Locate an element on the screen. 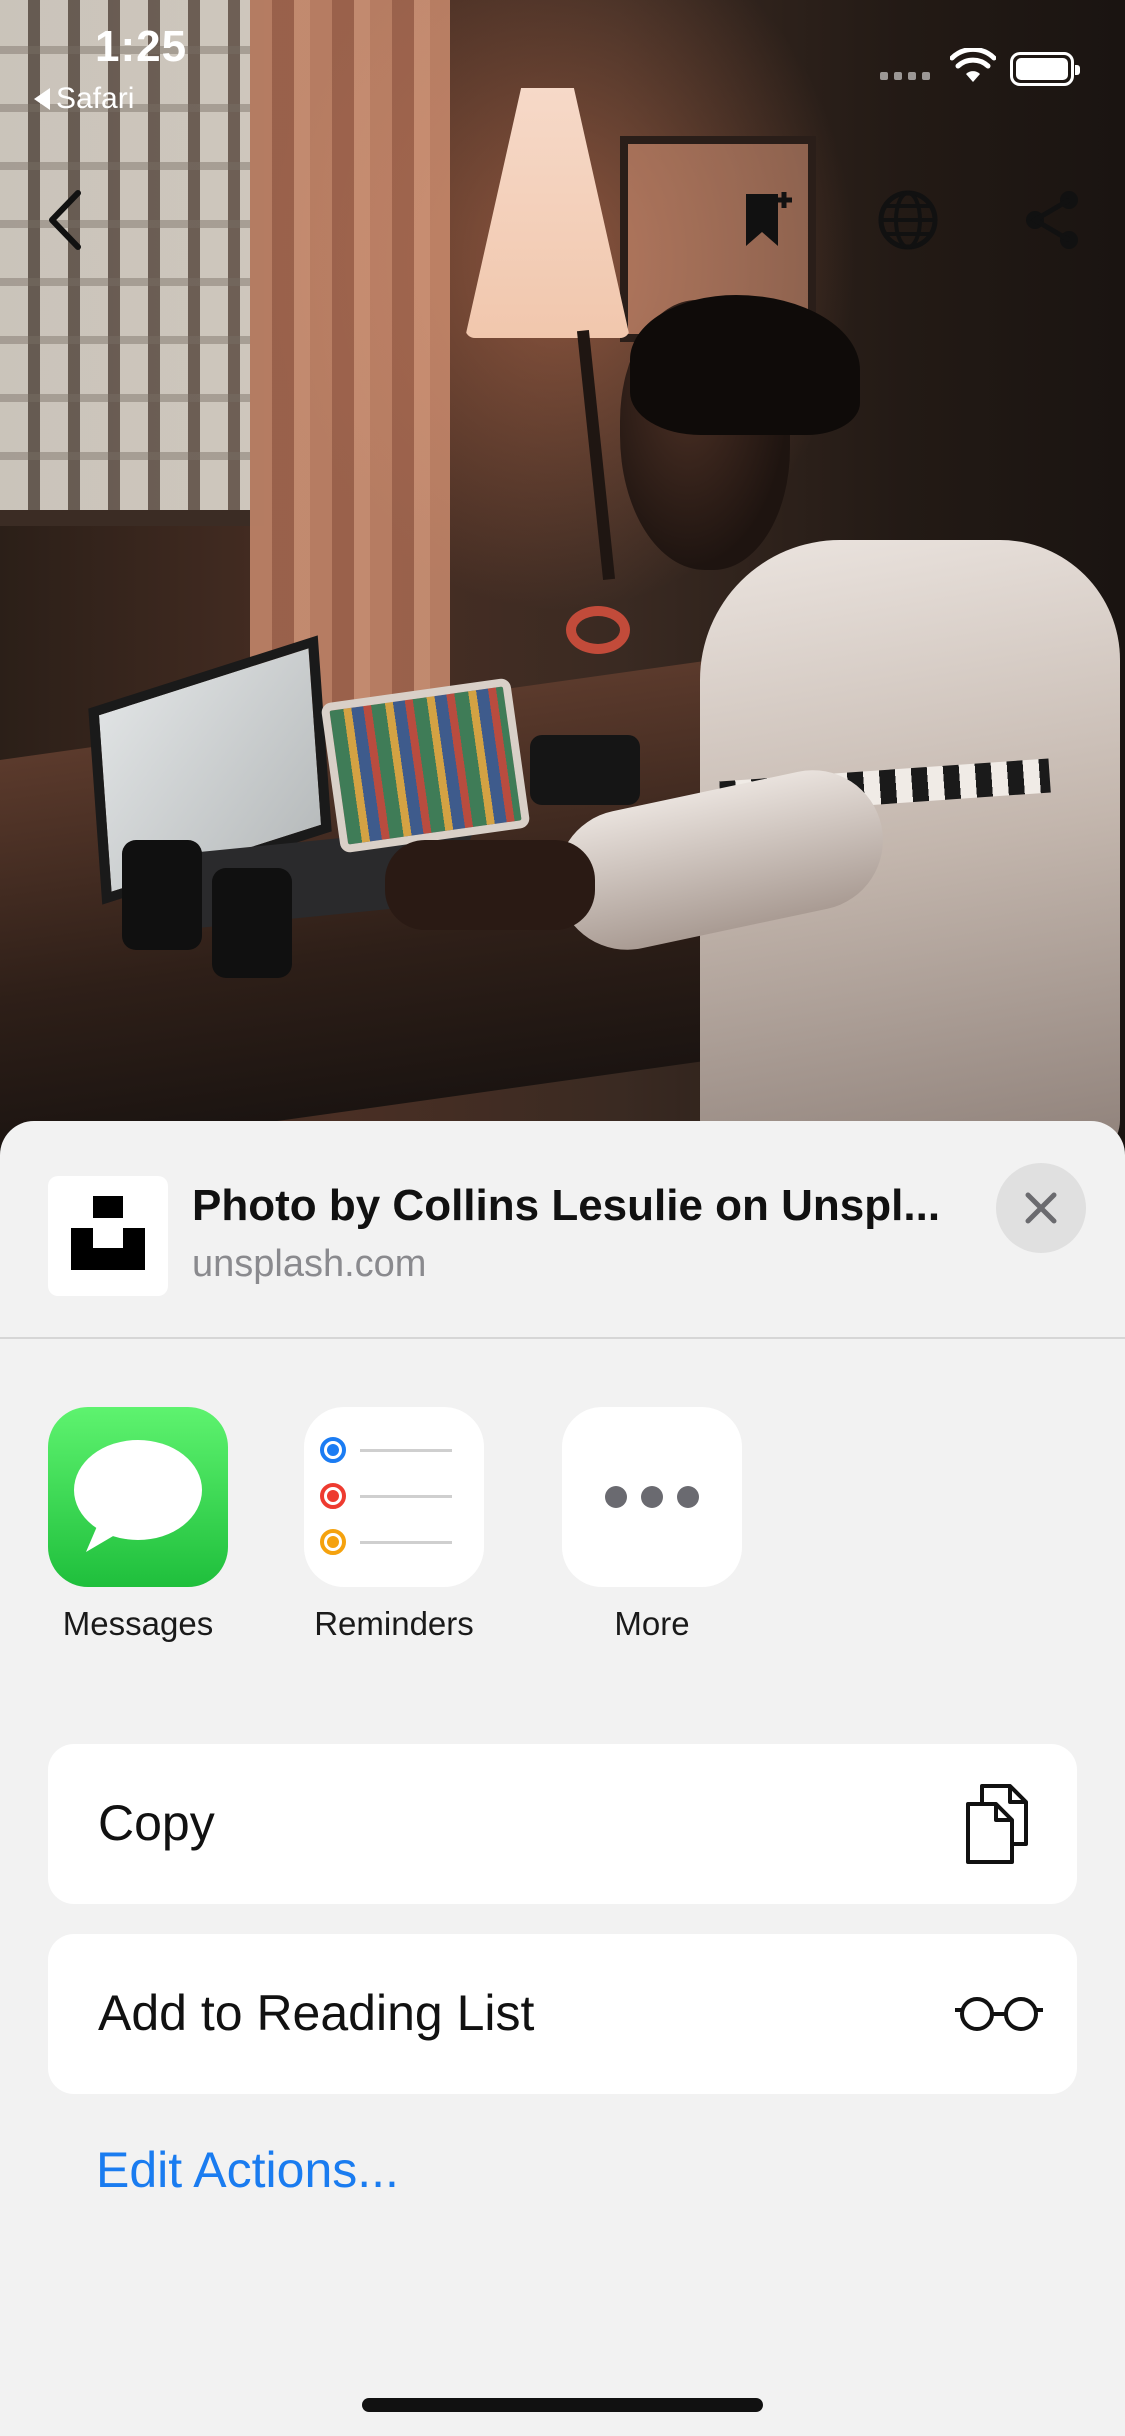 This screenshot has width=1125, height=2436. share-app-row: Messages Reminders More is located at coordinates (562, 1537).